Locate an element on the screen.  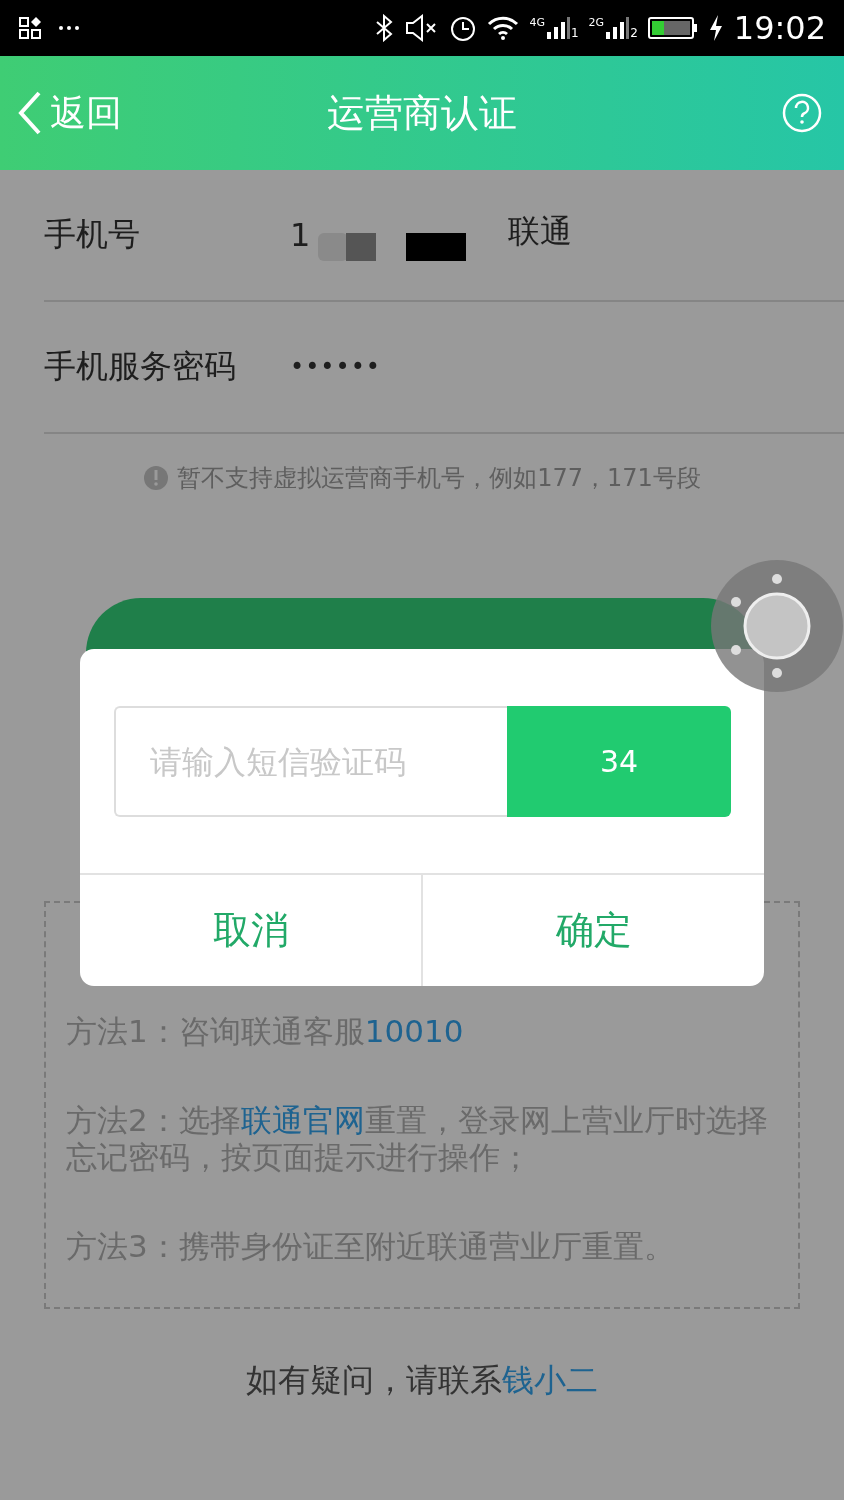
text-link: 10010 is located at coordinates (414, 1031).